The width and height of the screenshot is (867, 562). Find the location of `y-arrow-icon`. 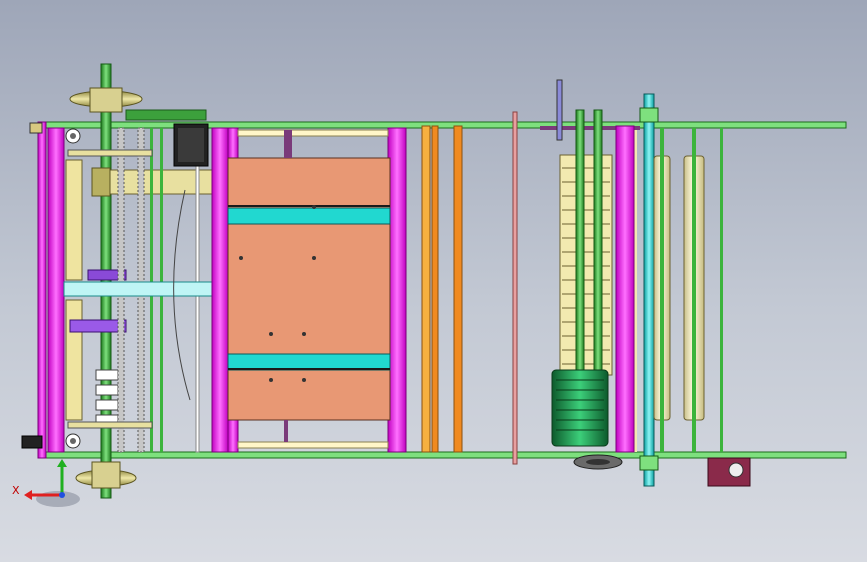

y-arrow-icon is located at coordinates (62, 463).